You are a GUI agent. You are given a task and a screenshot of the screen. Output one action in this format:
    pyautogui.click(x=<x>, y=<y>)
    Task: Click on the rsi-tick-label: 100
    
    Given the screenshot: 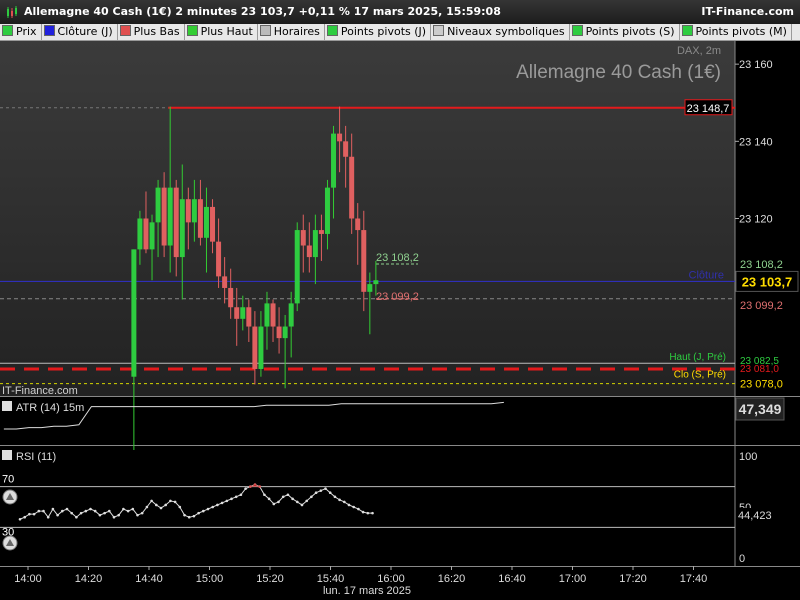 What is the action you would take?
    pyautogui.click(x=748, y=457)
    